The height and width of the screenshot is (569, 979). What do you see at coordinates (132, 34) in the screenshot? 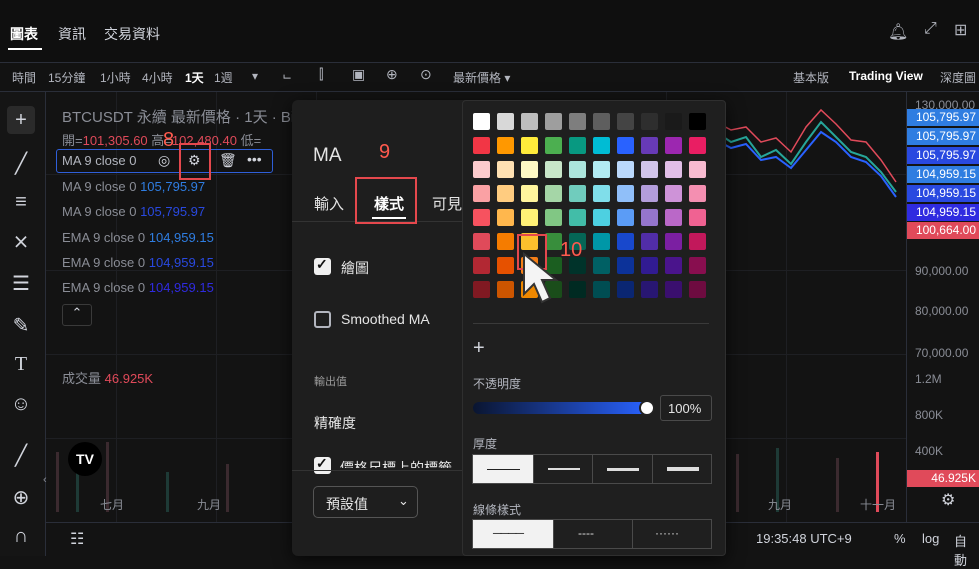
I see `tab-trading-data: 交易資料` at bounding box center [132, 34].